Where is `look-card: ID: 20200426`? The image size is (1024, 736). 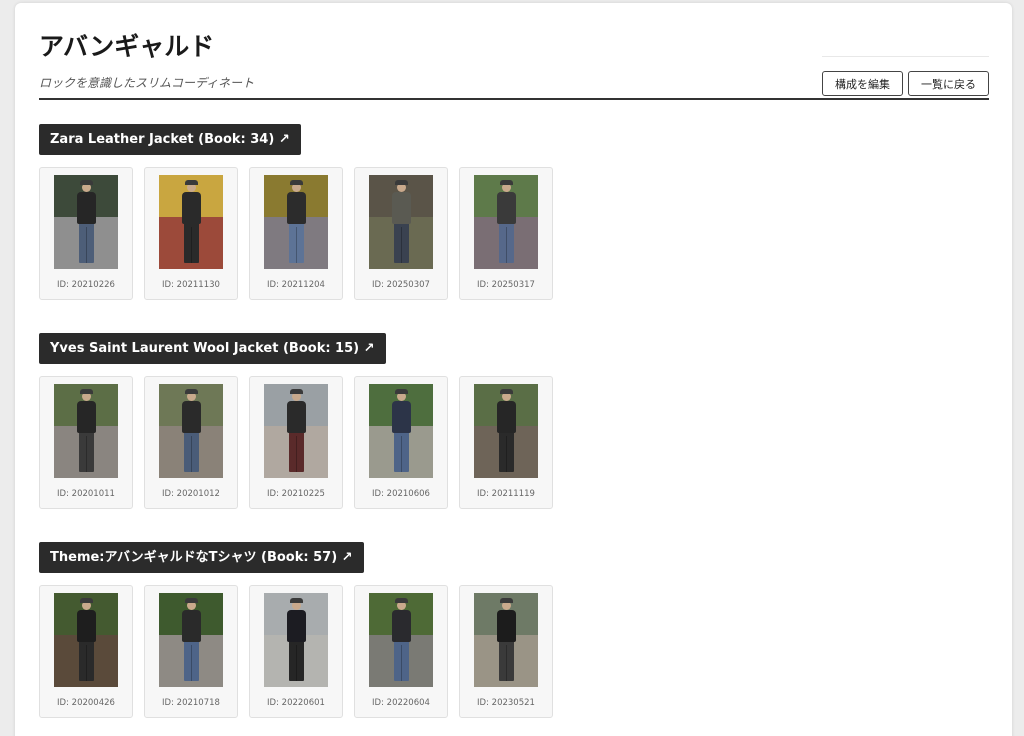
look-card: ID: 20200426 is located at coordinates (86, 651).